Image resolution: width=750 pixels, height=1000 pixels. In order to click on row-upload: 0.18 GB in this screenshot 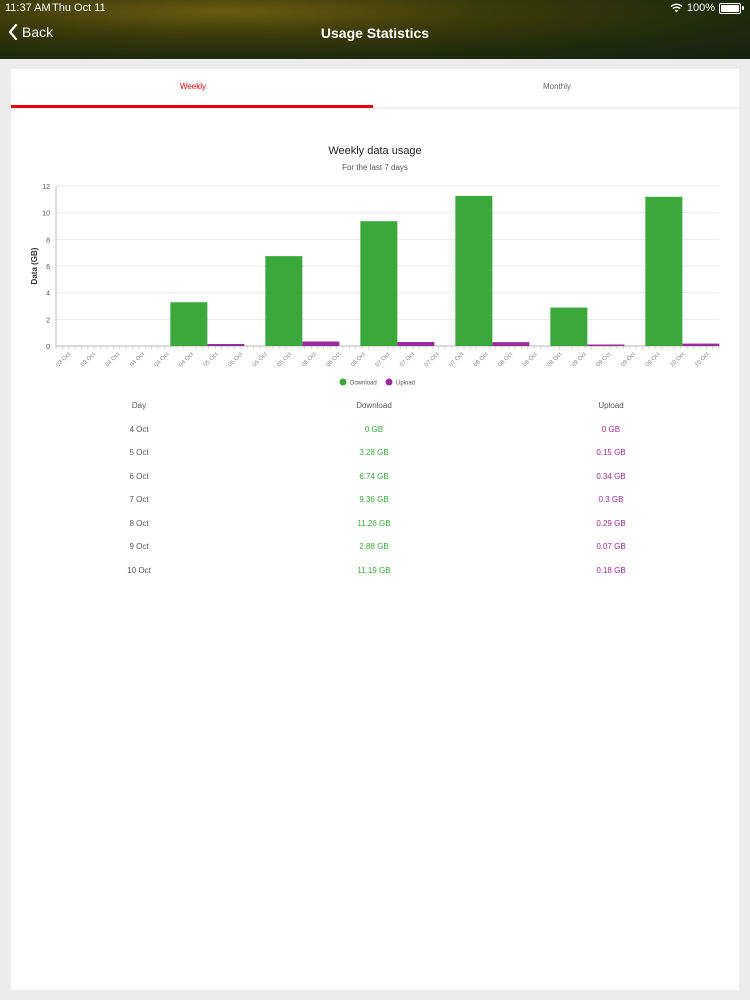, I will do `click(611, 570)`.